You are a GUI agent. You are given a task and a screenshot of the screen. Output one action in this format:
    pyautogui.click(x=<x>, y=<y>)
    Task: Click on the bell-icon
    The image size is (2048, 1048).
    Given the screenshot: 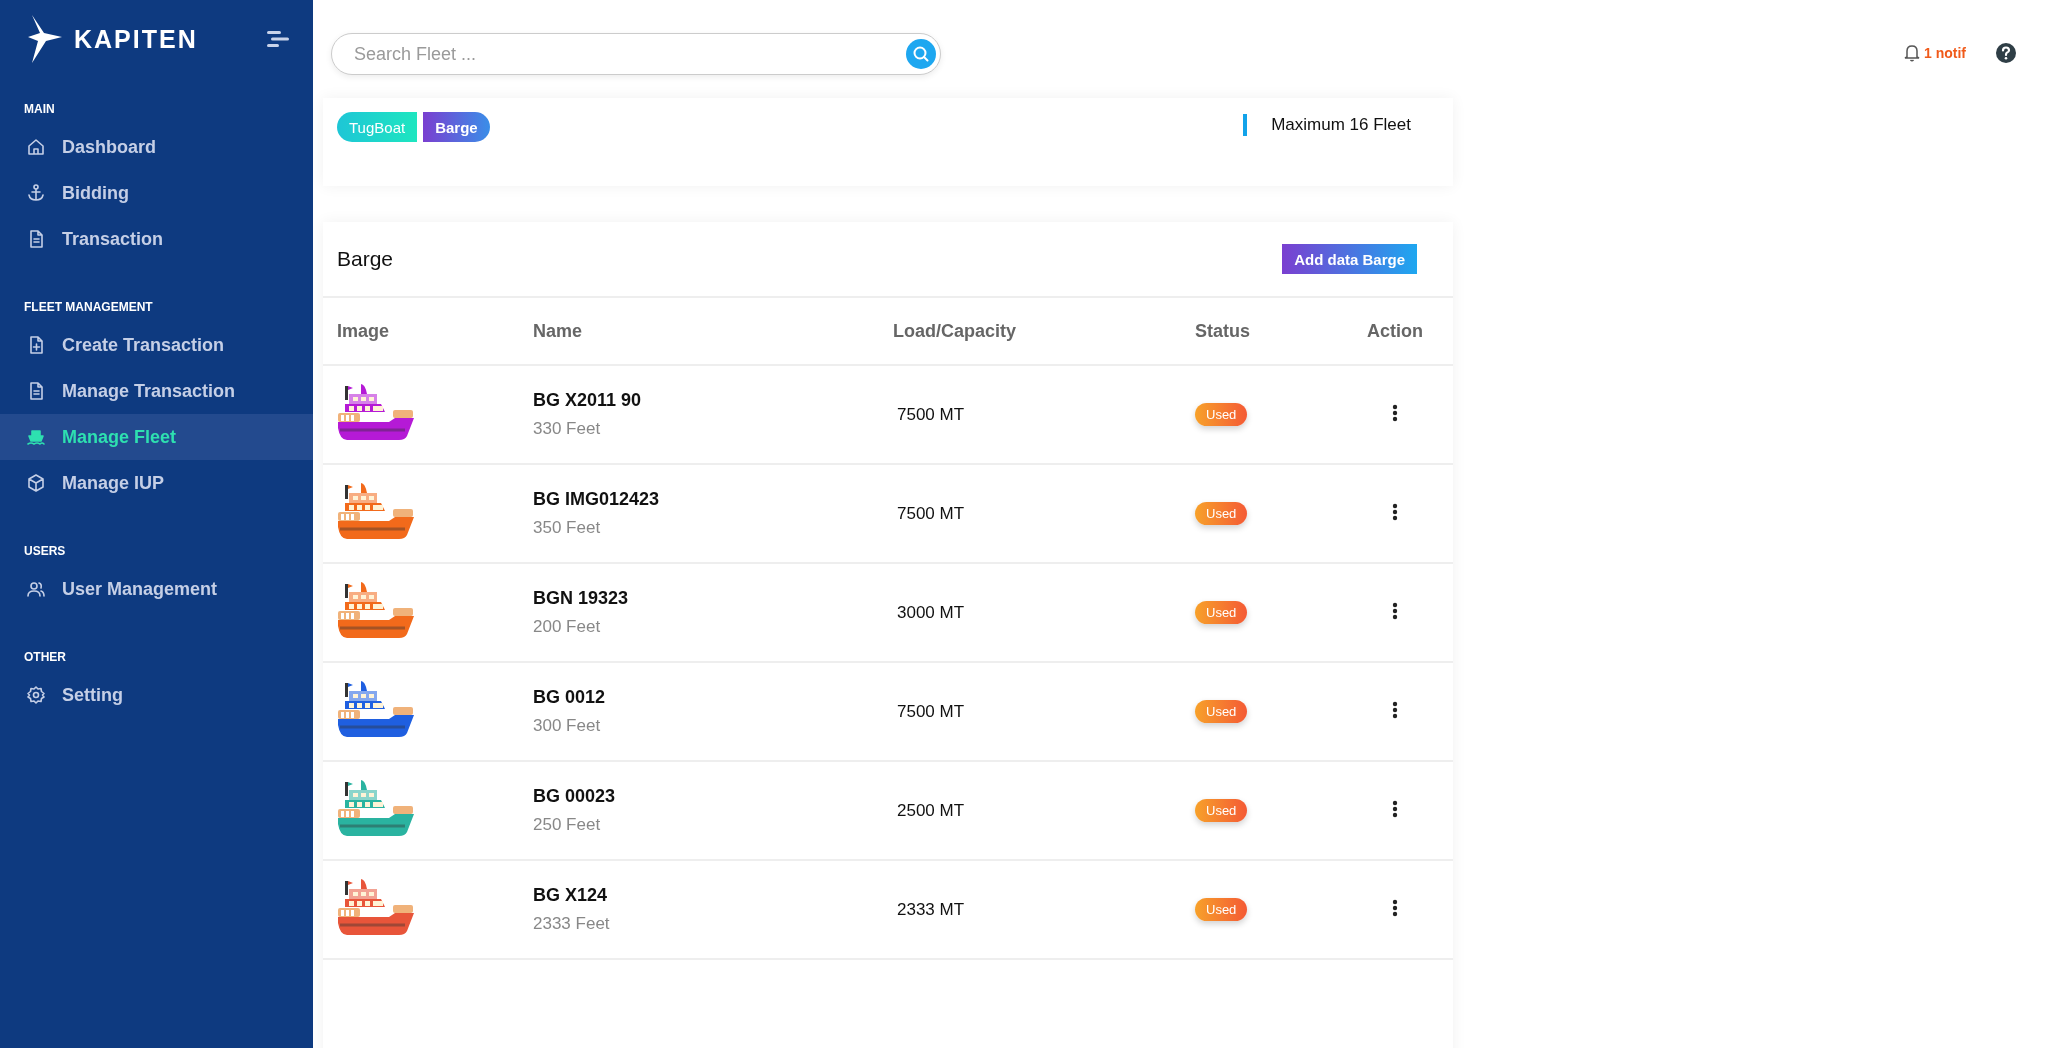 What is the action you would take?
    pyautogui.click(x=1912, y=53)
    